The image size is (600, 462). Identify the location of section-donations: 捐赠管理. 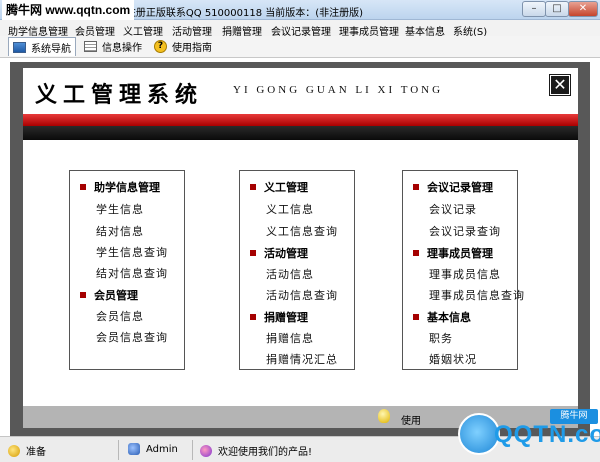
(279, 317).